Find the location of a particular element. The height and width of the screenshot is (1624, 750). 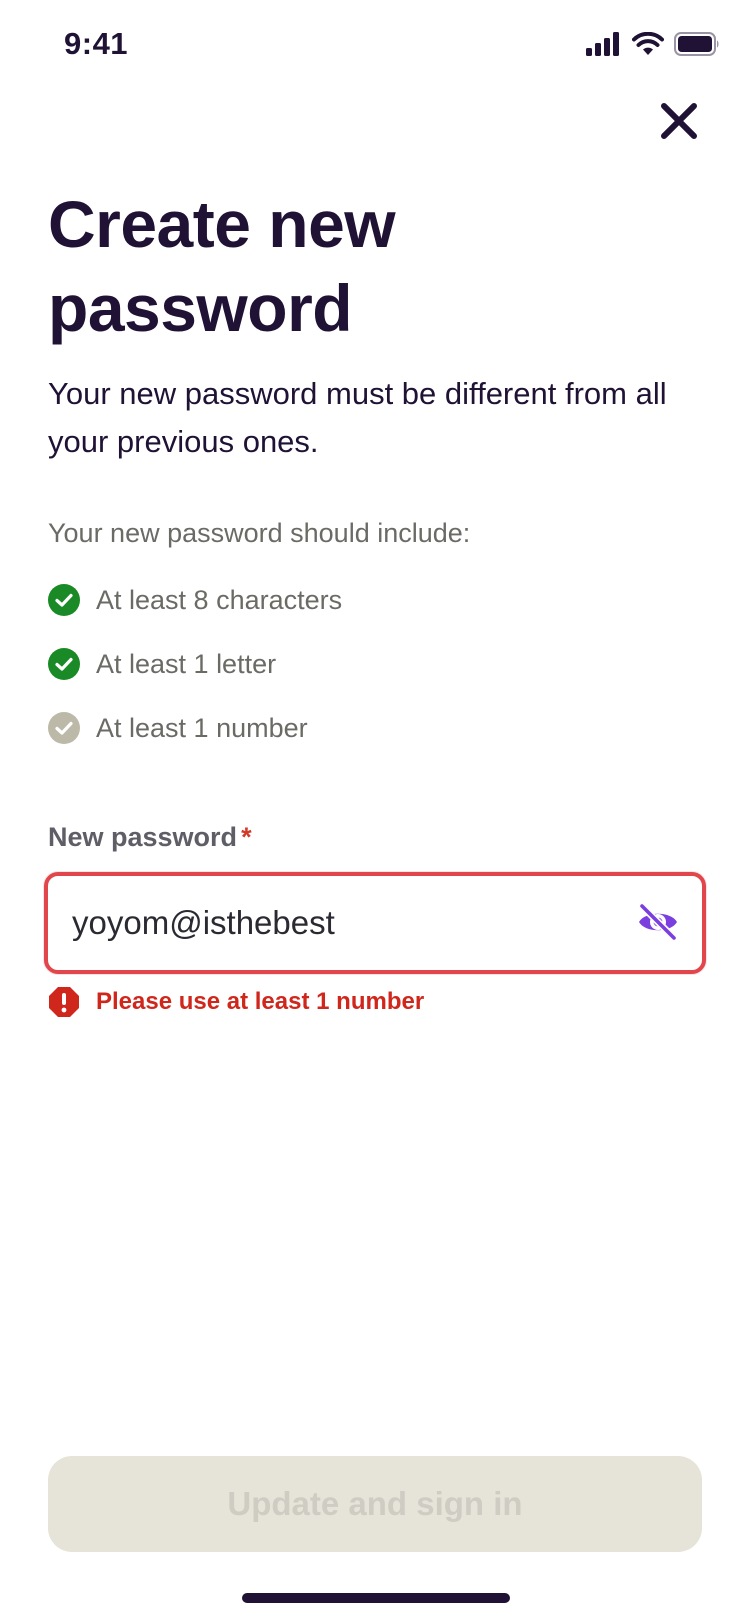

page-title: Create new password is located at coordinates (222, 266).